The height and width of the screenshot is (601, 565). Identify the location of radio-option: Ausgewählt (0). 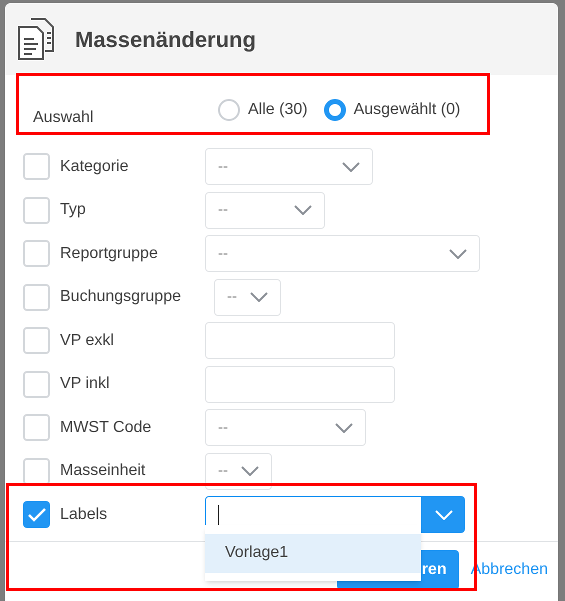
(392, 110).